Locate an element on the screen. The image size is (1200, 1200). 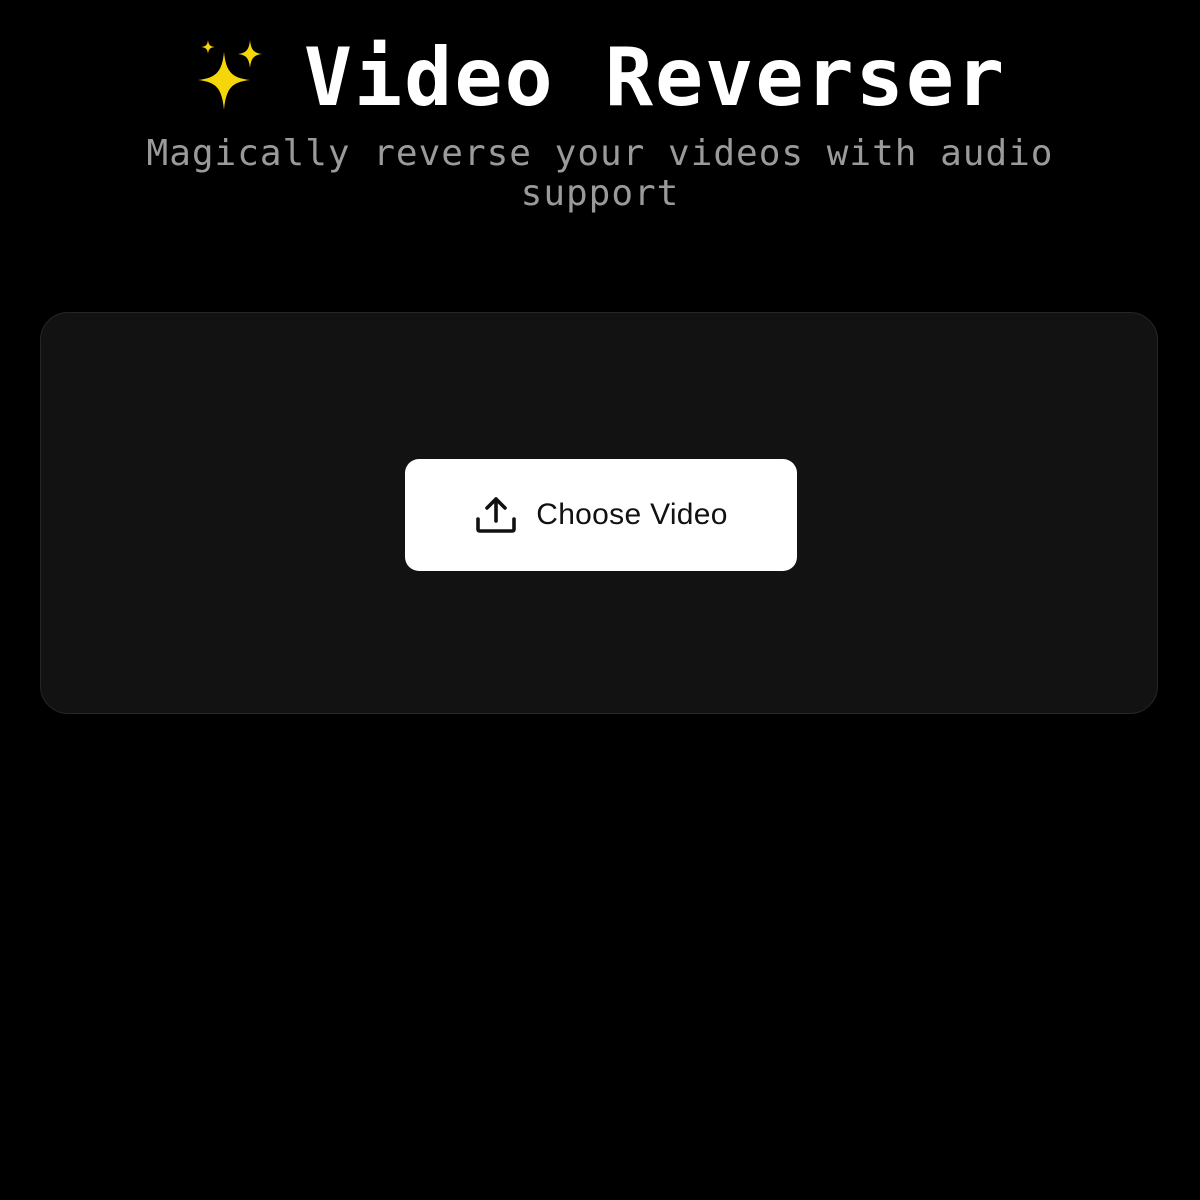
upload-icon is located at coordinates (496, 515).